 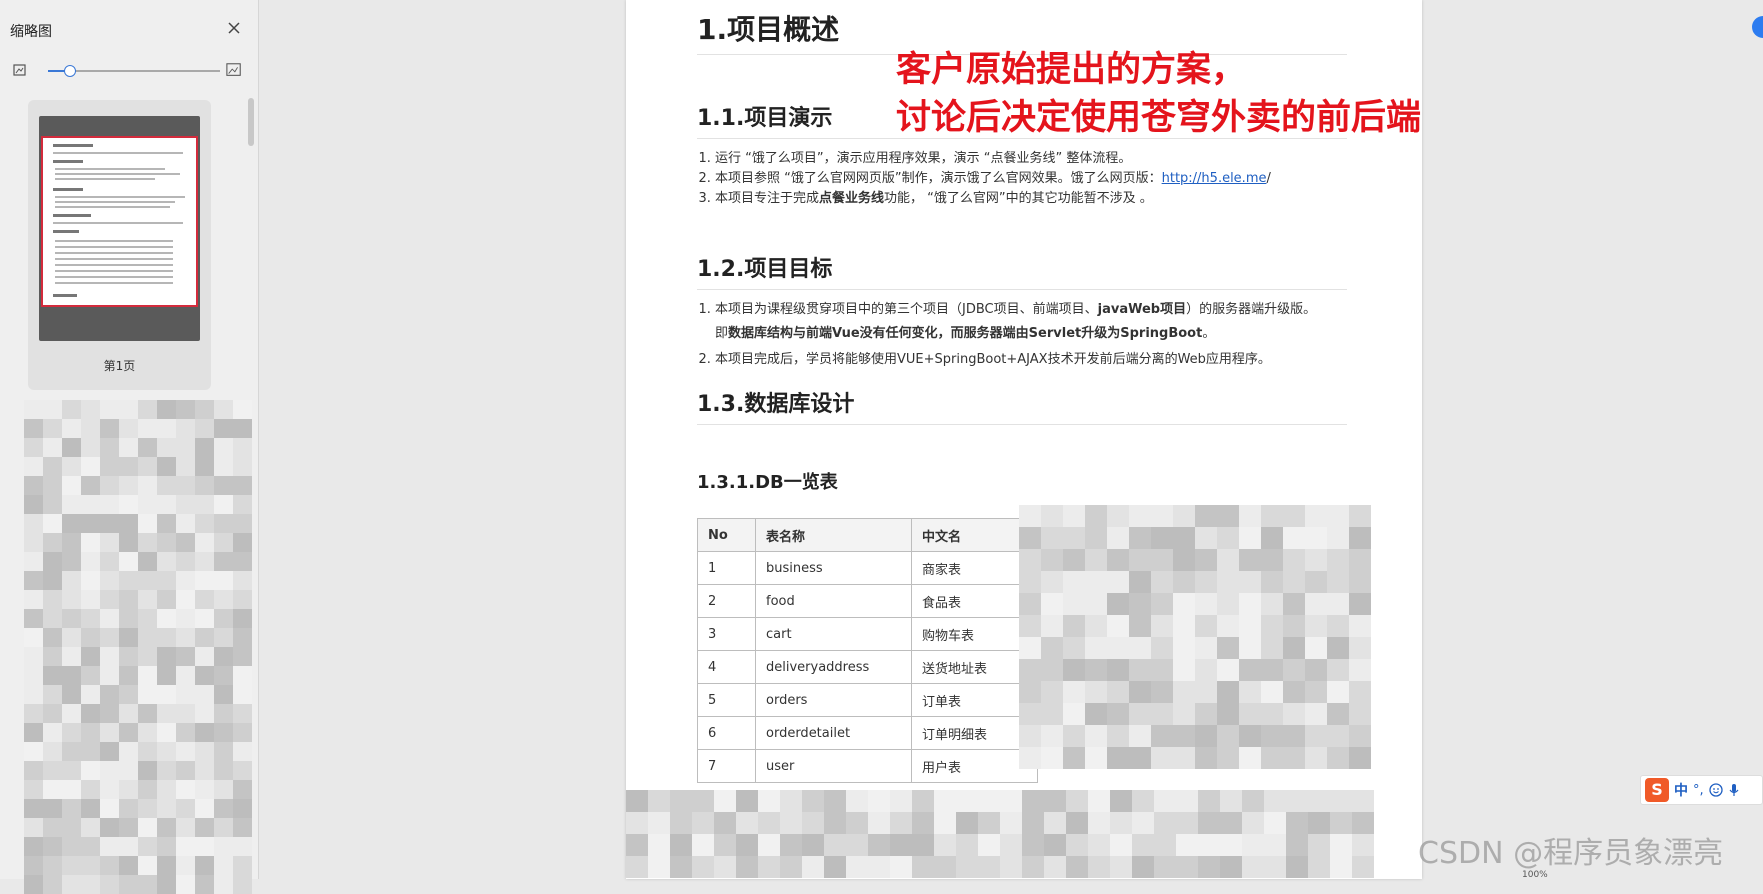 What do you see at coordinates (251, 122) in the screenshot?
I see `panel-scrollbar` at bounding box center [251, 122].